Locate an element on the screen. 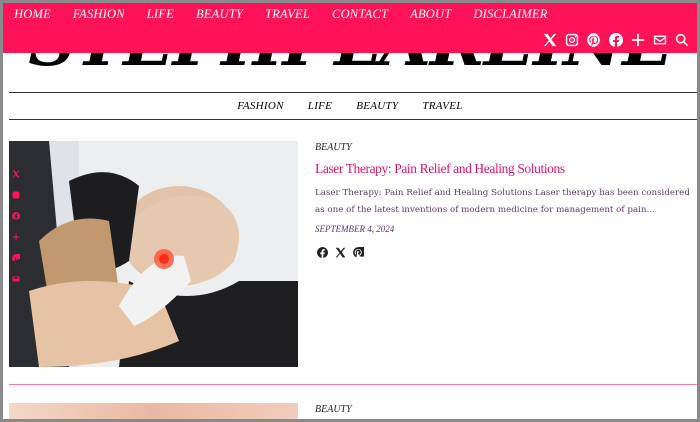 The image size is (700, 422). nav-contact: CONTACT is located at coordinates (360, 14).